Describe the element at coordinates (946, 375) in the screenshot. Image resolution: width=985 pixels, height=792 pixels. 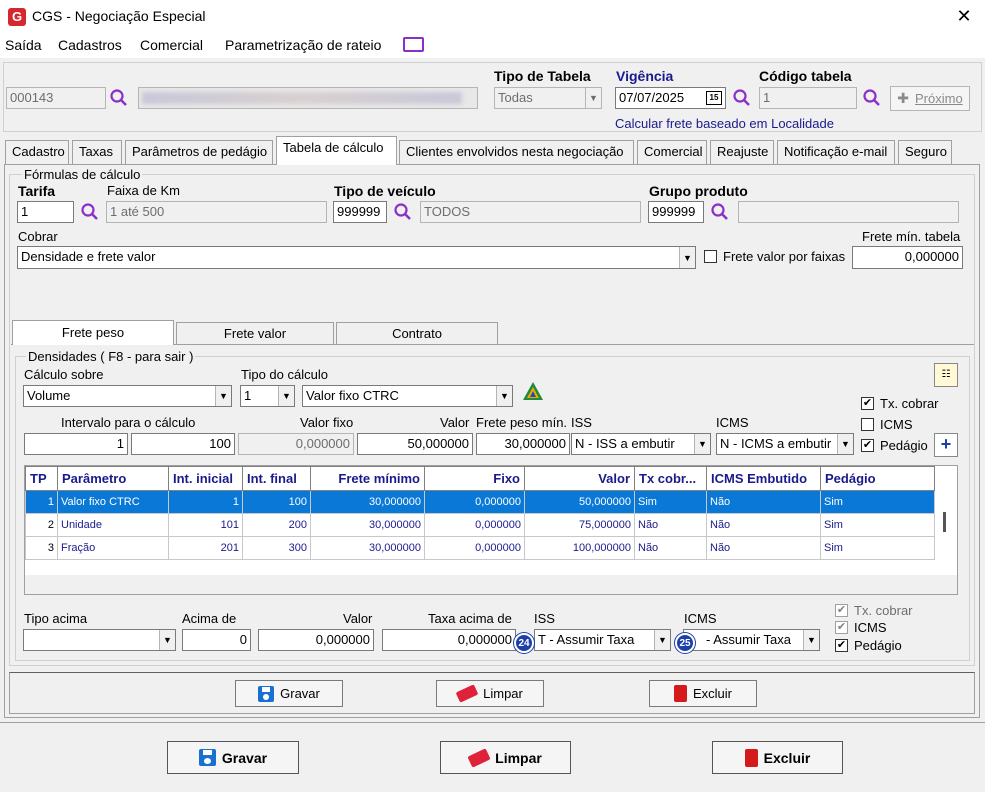
I see `tree-list-button: ☷` at that location.